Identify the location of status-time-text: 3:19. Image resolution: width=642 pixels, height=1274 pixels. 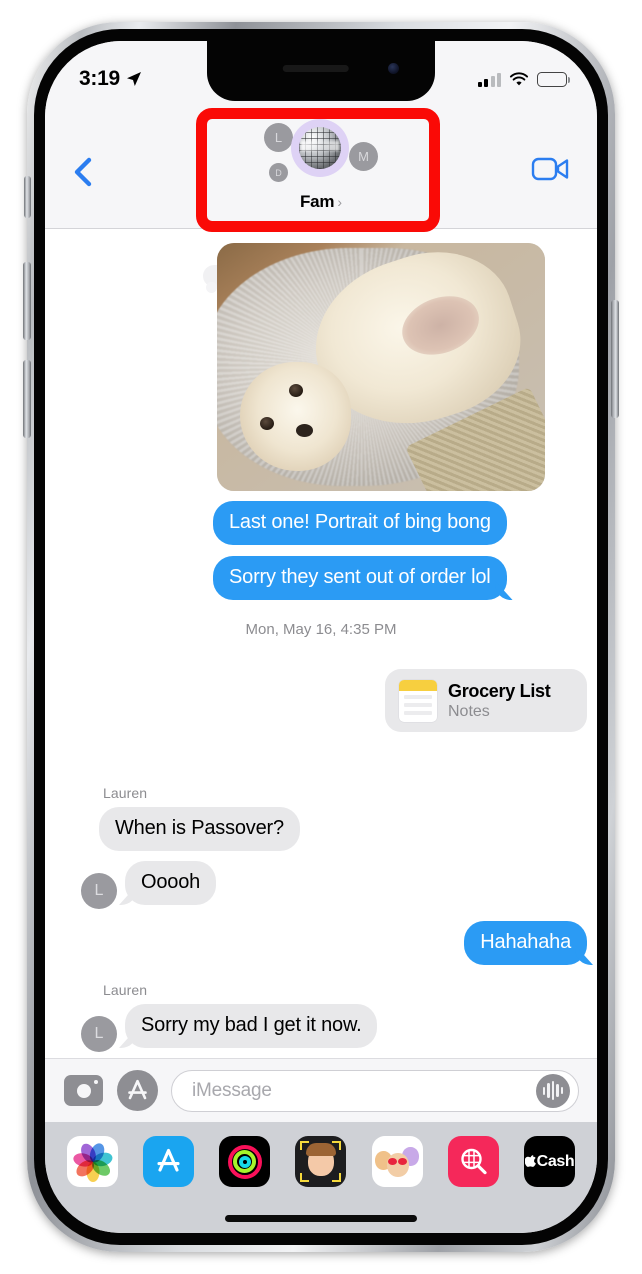
(99, 78).